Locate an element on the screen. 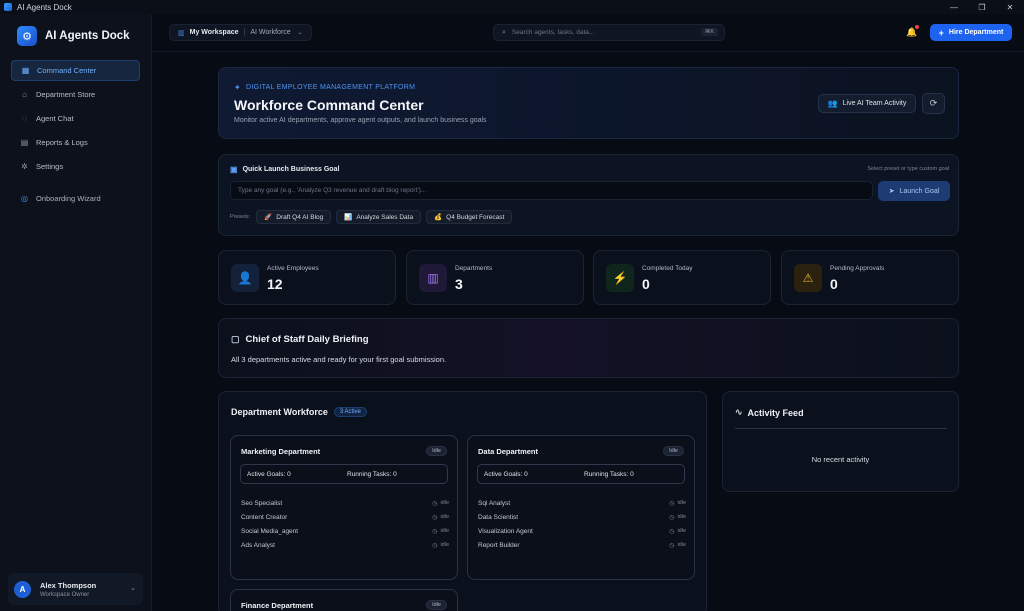 Image resolution: width=1024 pixels, height=611 pixels. workspace-name: My Workspace is located at coordinates (214, 32).